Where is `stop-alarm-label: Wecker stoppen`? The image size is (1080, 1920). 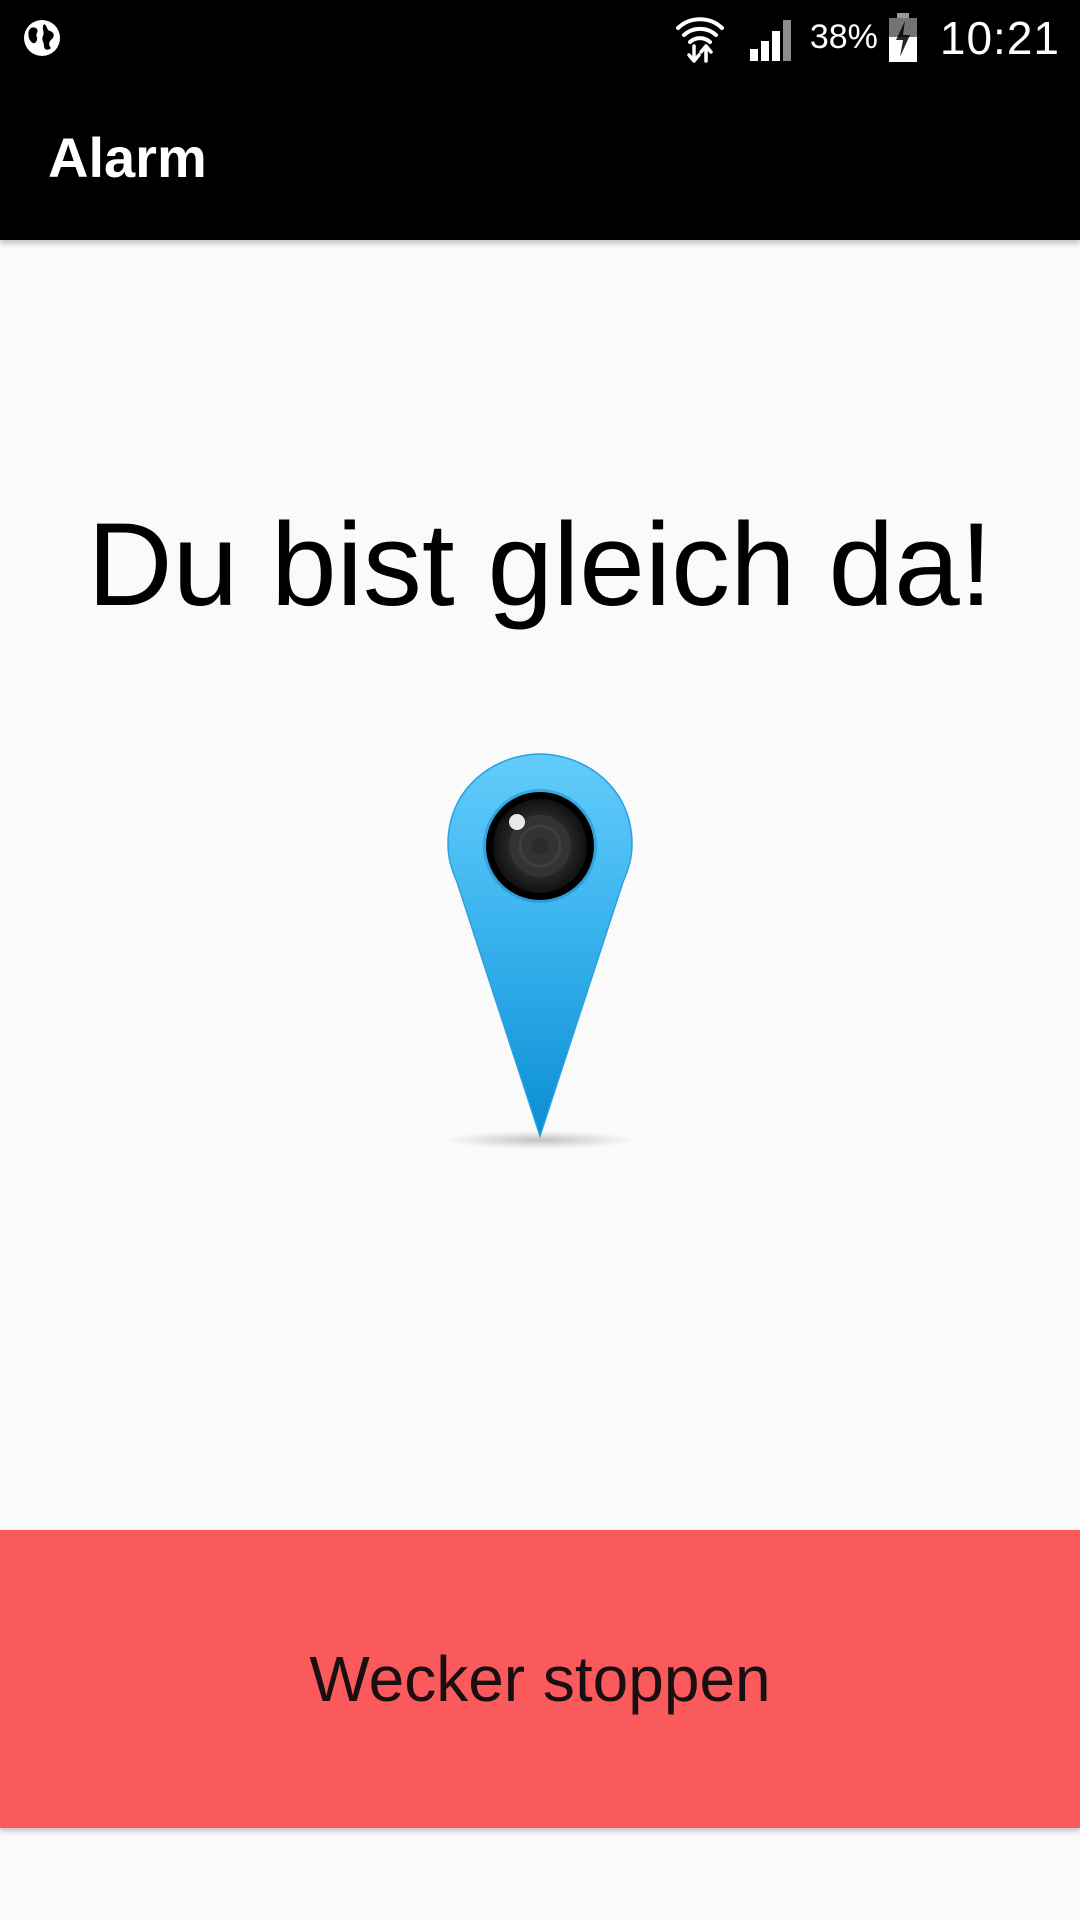 stop-alarm-label: Wecker stoppen is located at coordinates (540, 1679).